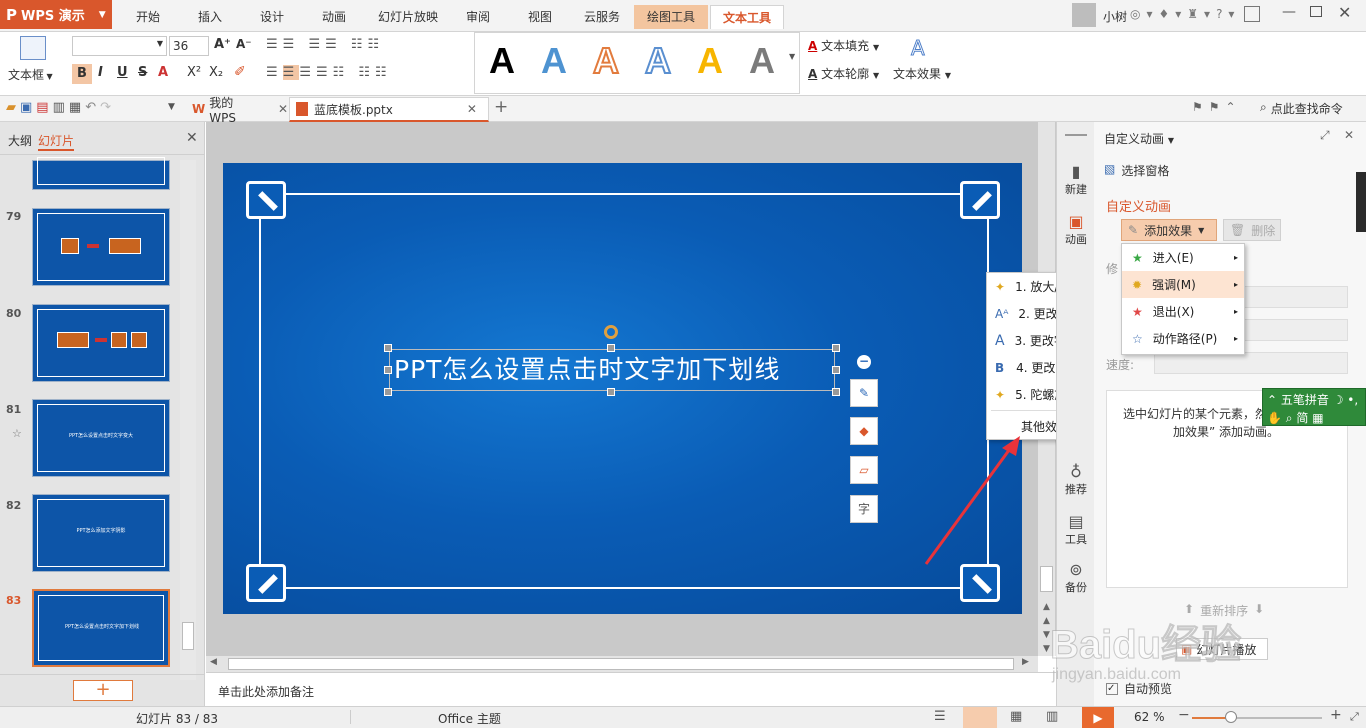 The height and width of the screenshot is (728, 1366). Describe the element at coordinates (189, 46) in the screenshot. I see `font-size-select: 36` at that location.